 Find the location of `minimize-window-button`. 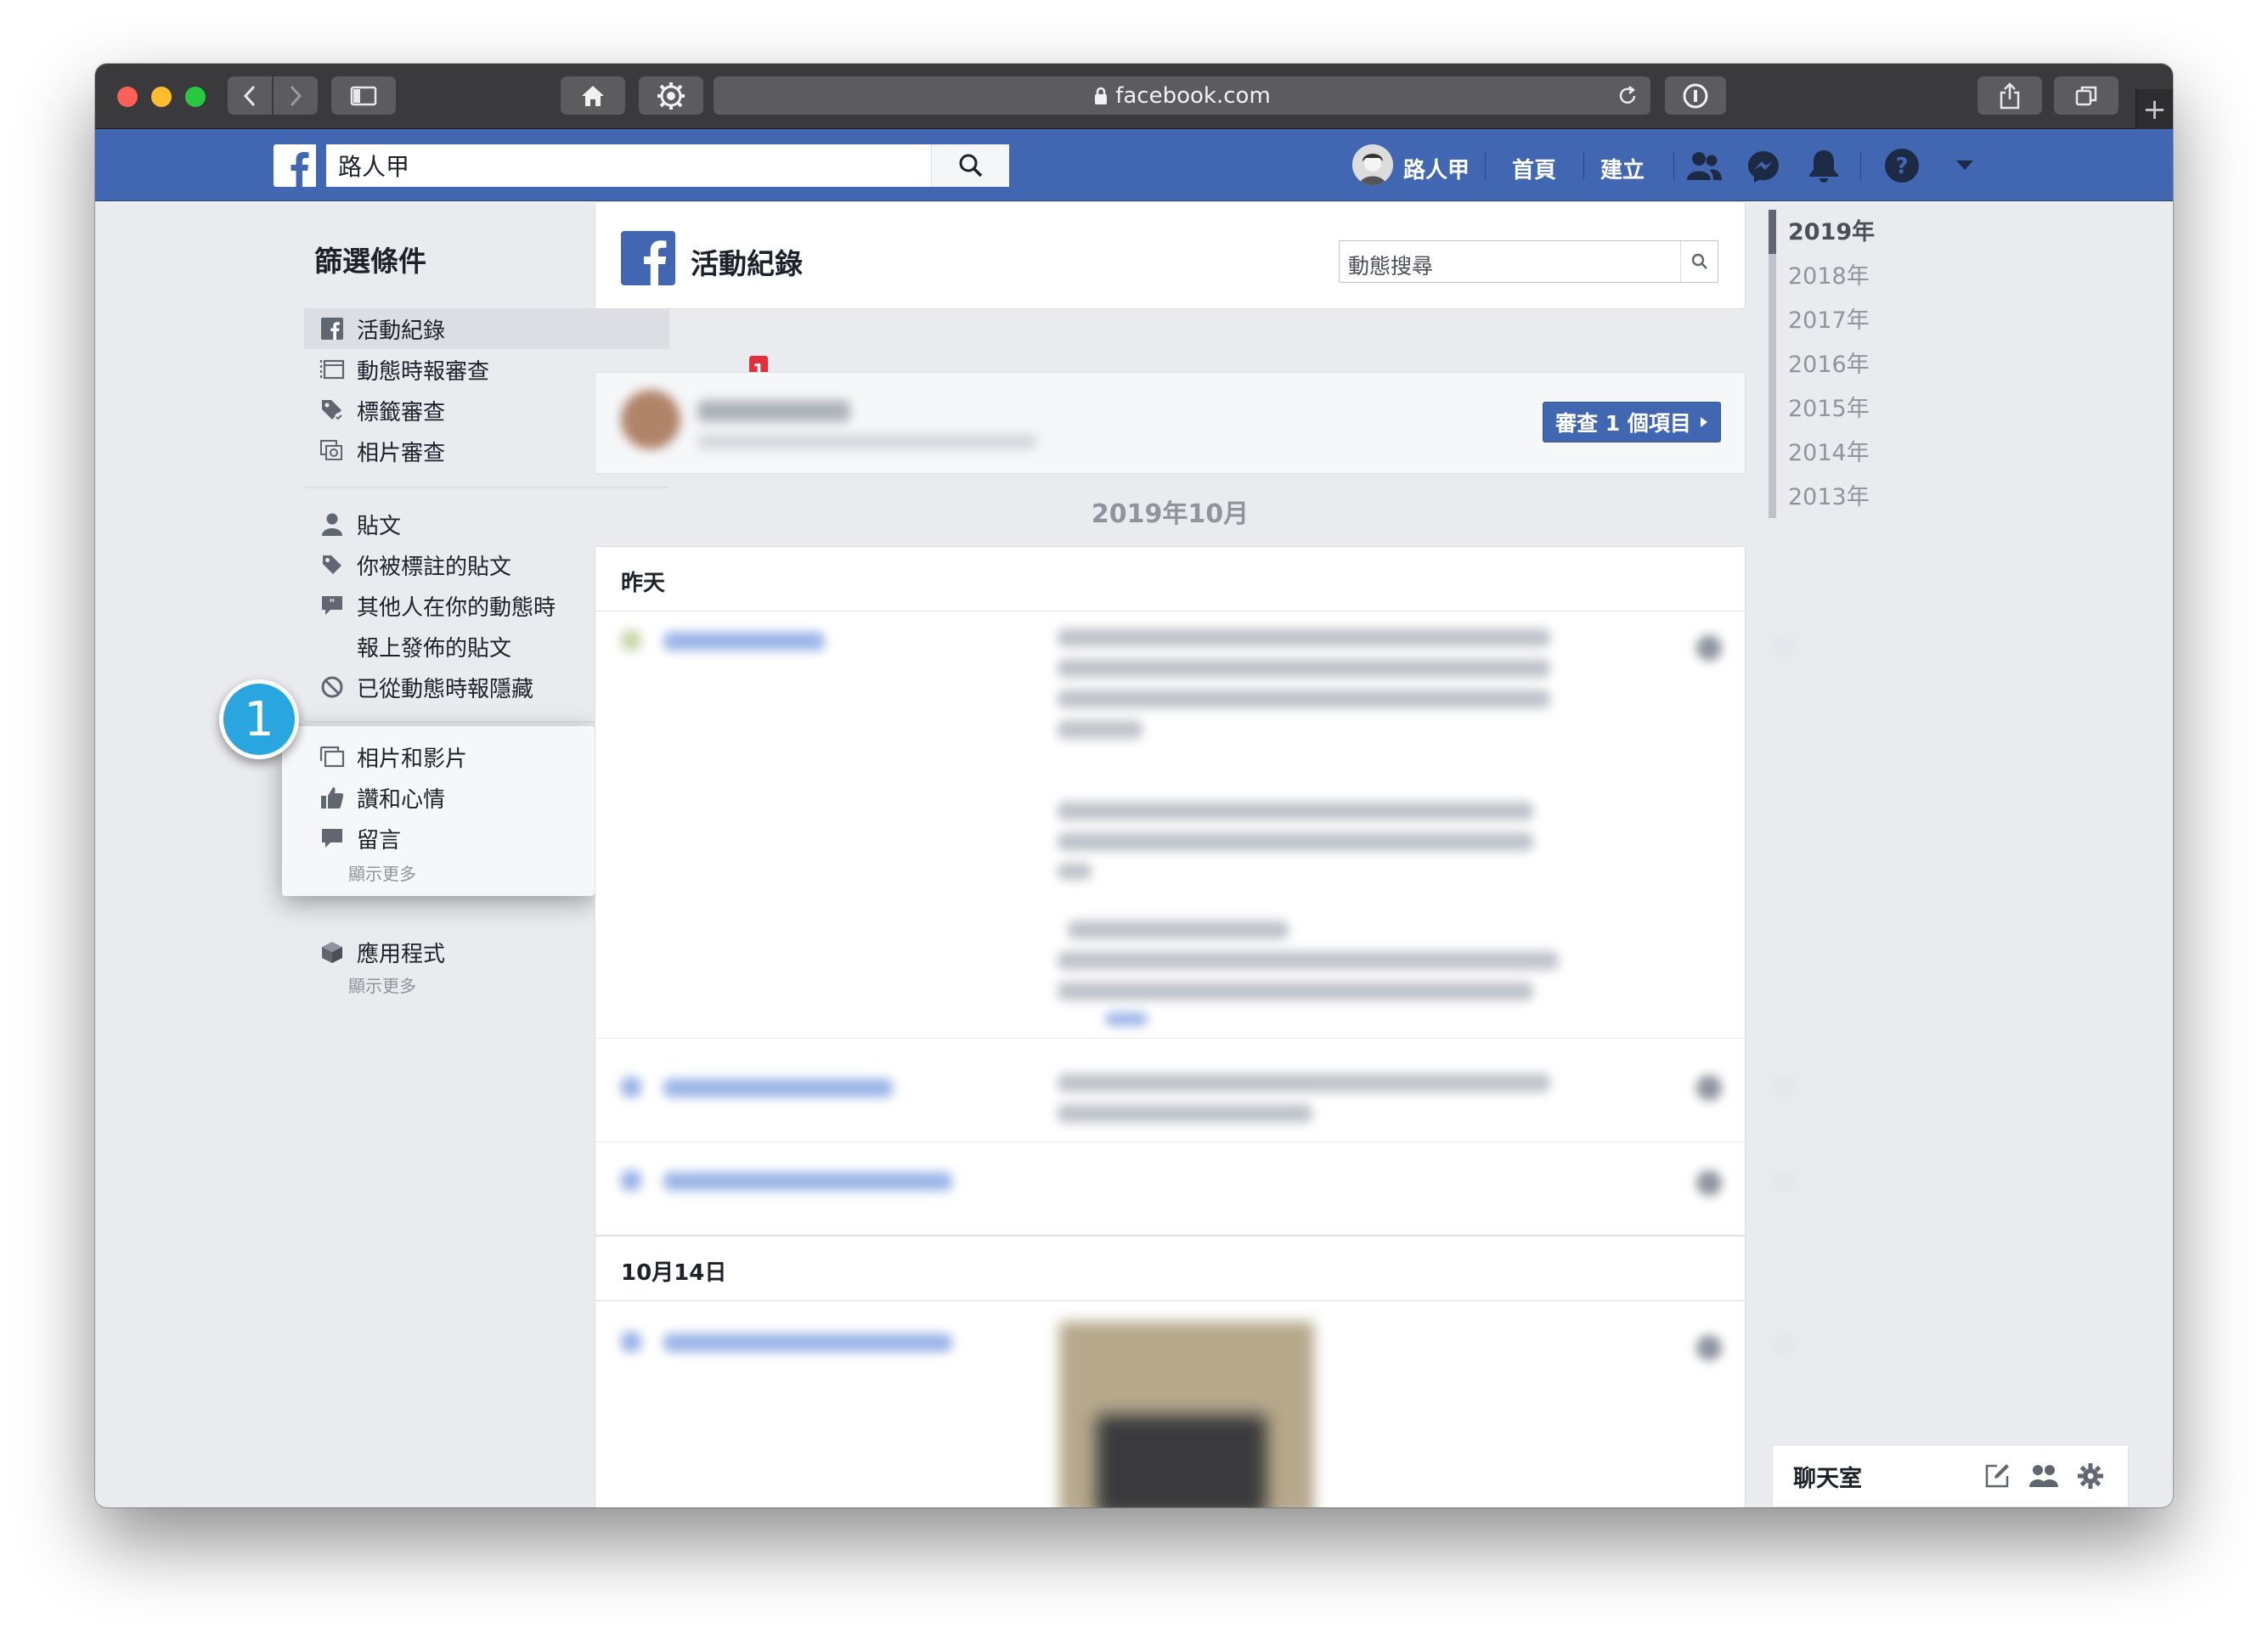

minimize-window-button is located at coordinates (161, 97).